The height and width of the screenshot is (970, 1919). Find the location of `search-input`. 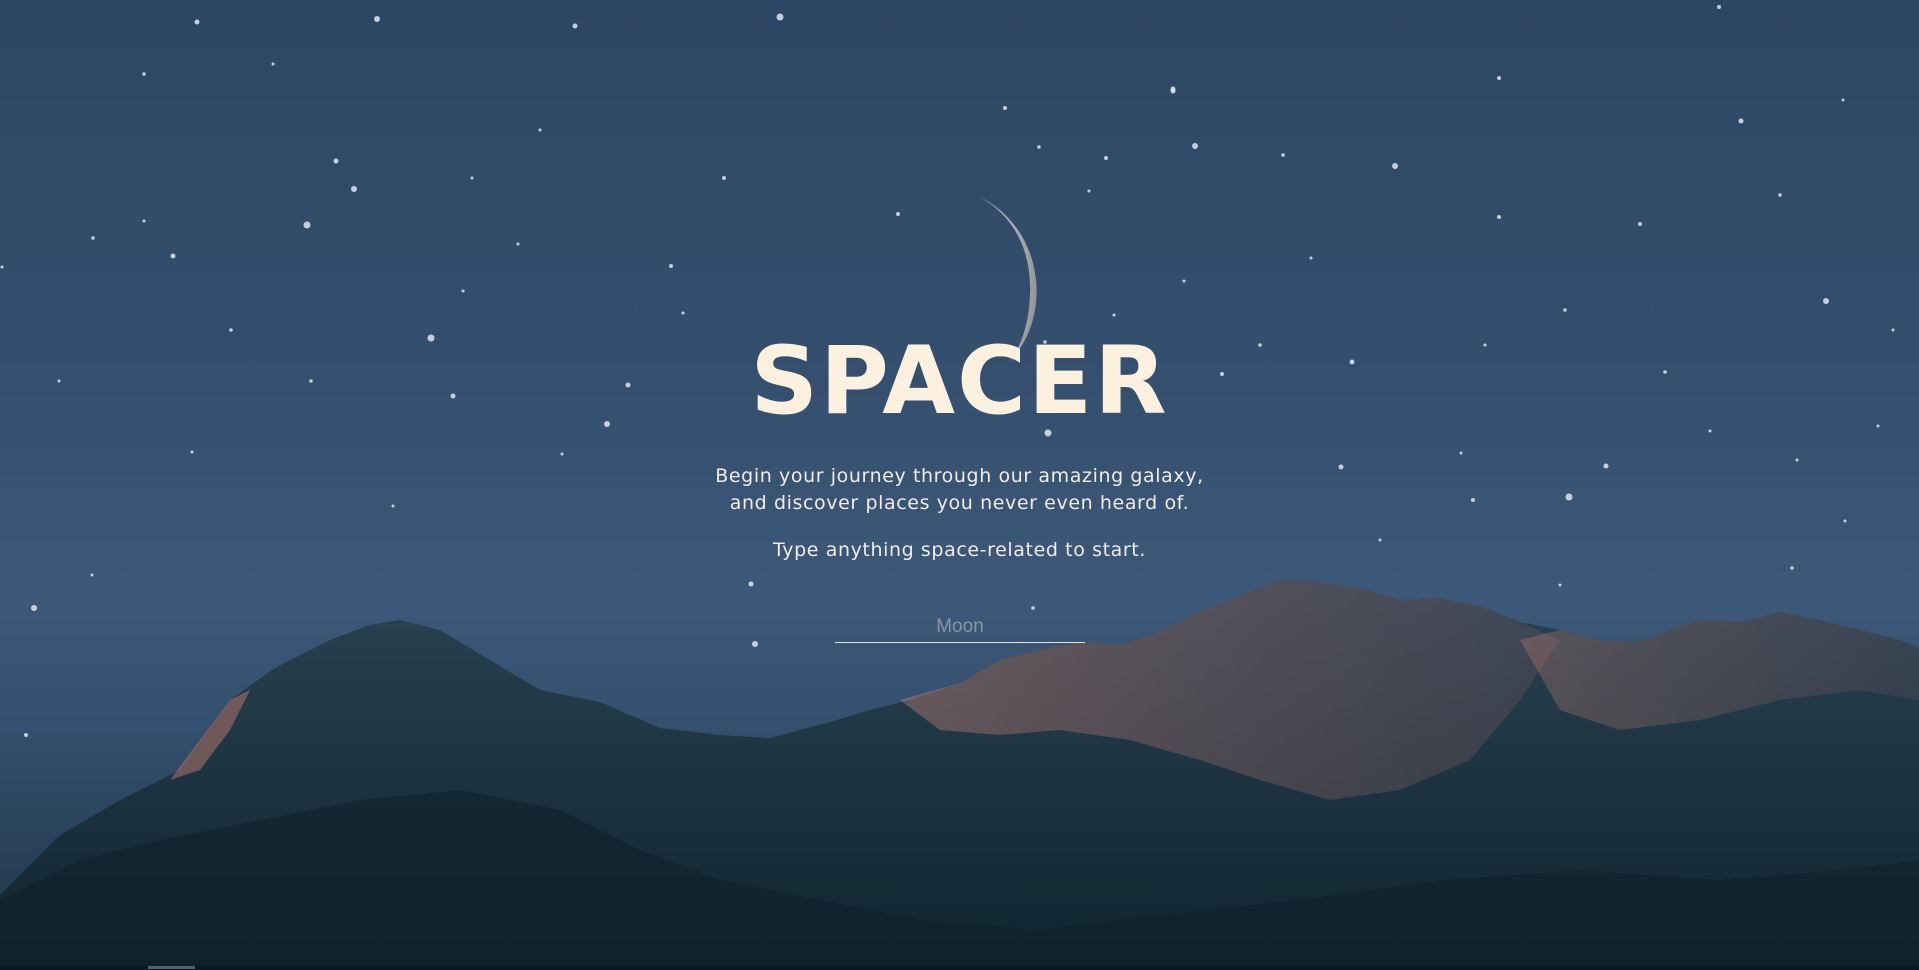

search-input is located at coordinates (960, 627).